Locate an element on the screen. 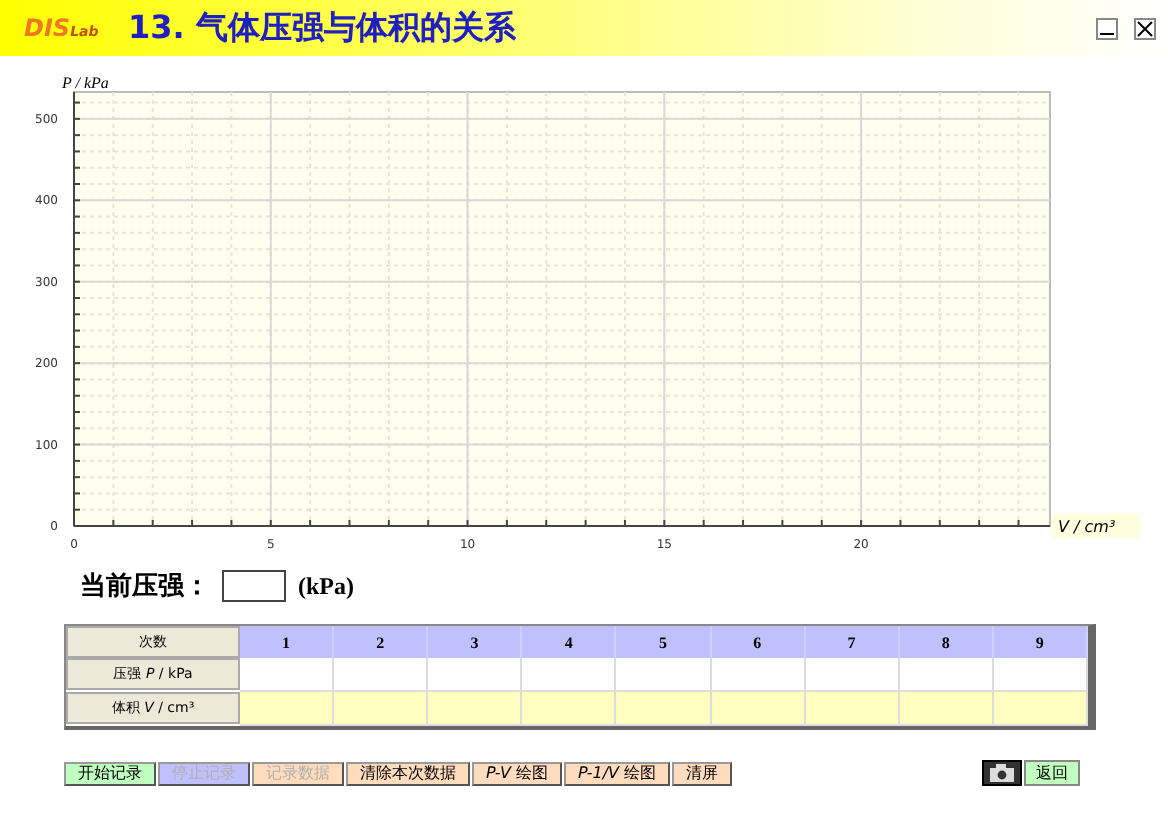 This screenshot has width=1168, height=834. camera-icon is located at coordinates (1002, 773).